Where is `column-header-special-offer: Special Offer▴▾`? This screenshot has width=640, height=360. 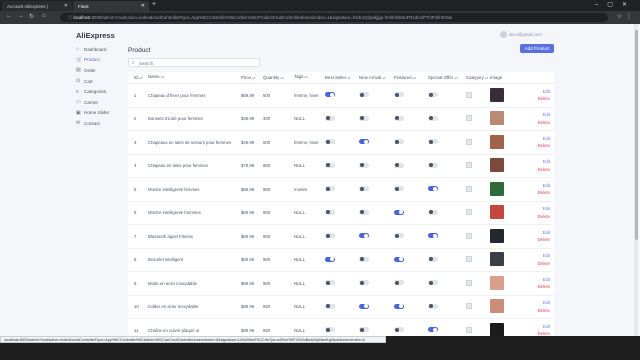
column-header-special-offer: Special Offer▴▾ is located at coordinates (445, 77).